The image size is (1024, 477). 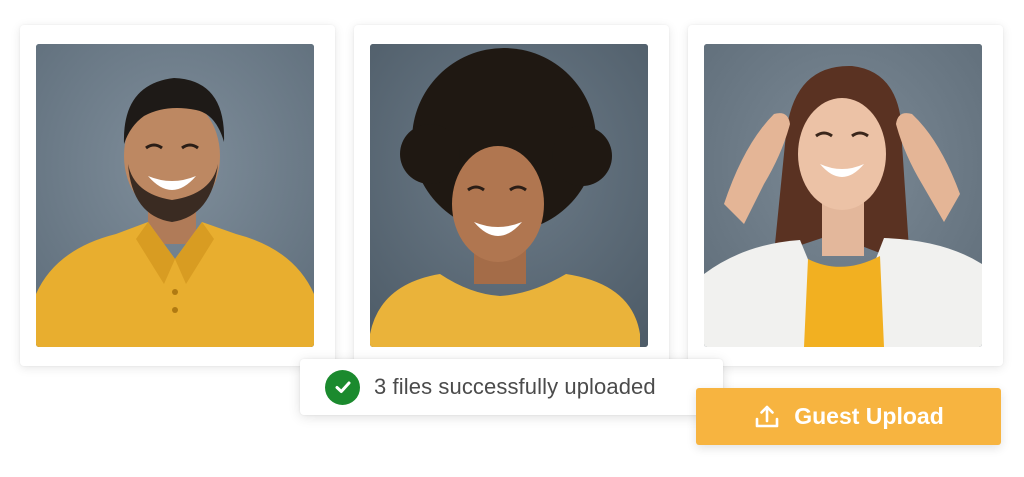 I want to click on toast-message: 3 files successfully uploaded, so click(x=515, y=386).